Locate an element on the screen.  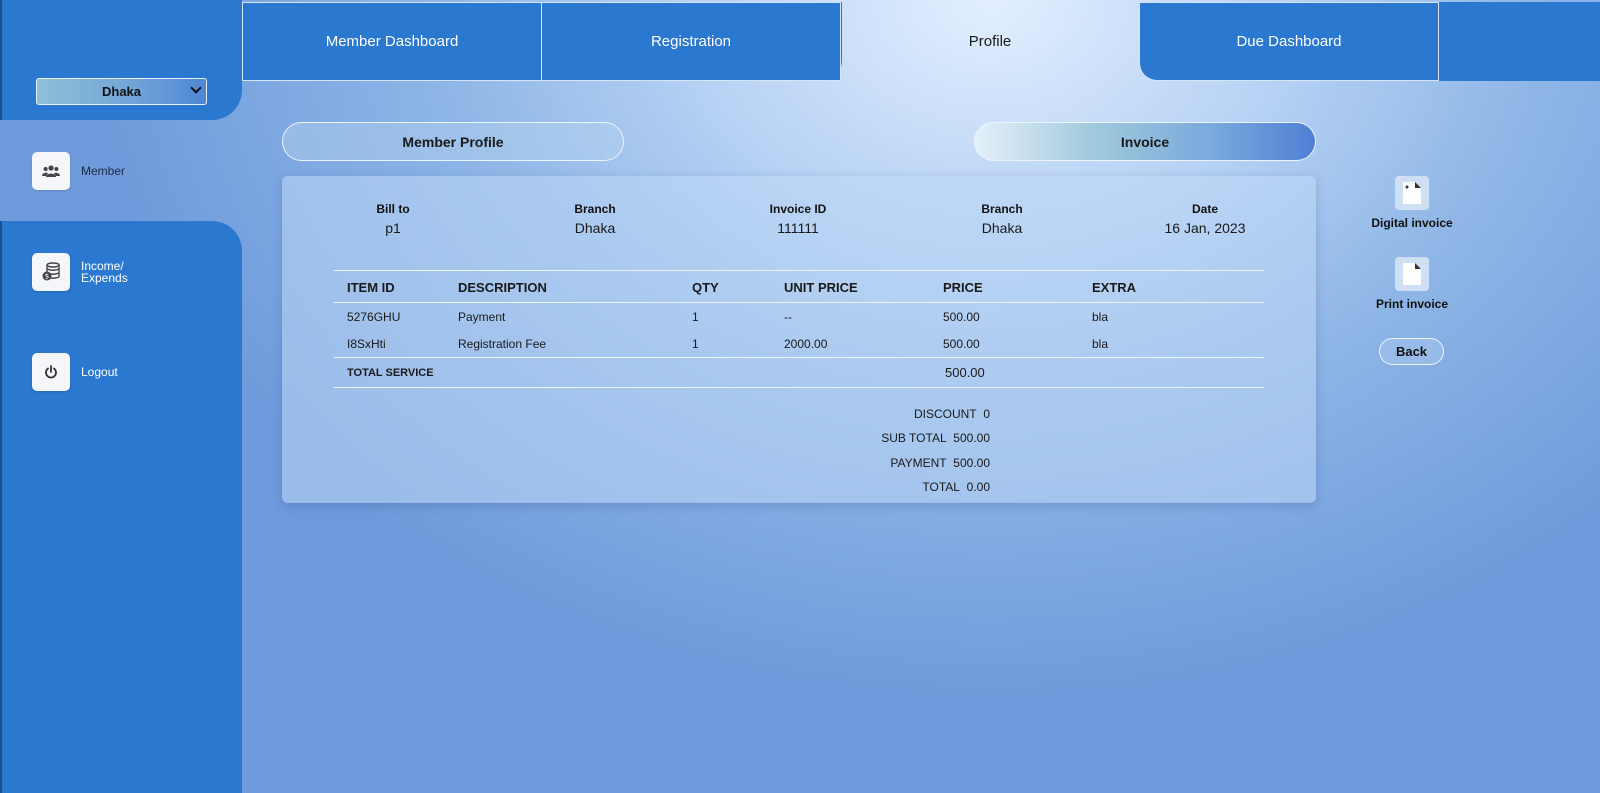
tab-profile: Profile is located at coordinates (990, 41).